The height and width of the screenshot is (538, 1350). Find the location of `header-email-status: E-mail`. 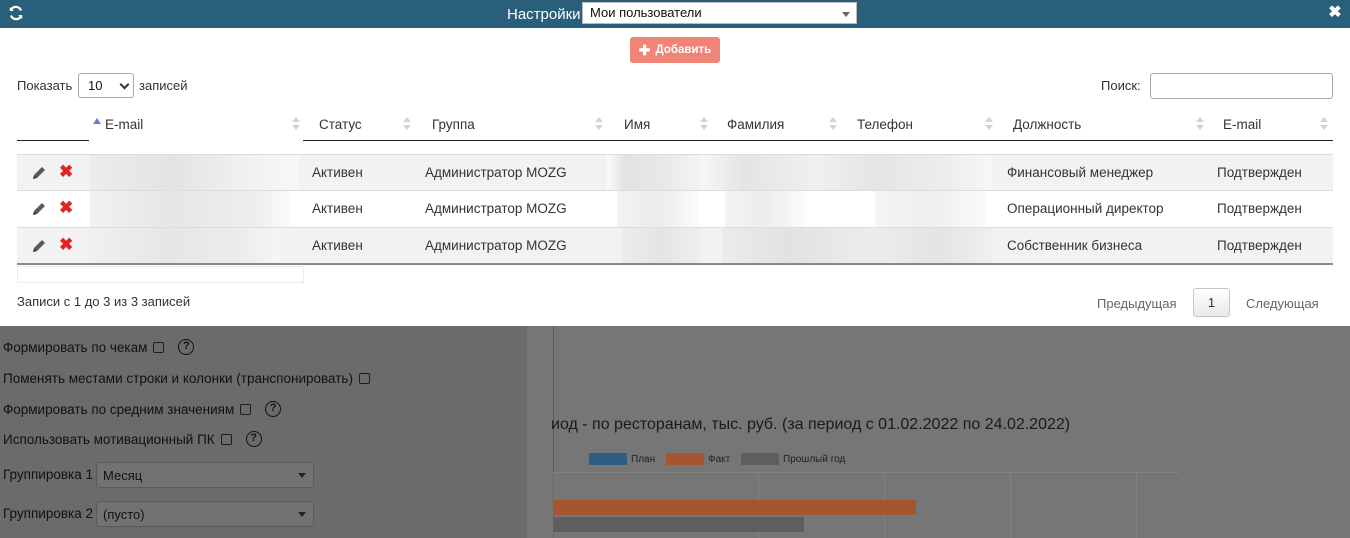

header-email-status: E-mail is located at coordinates (1242, 124).